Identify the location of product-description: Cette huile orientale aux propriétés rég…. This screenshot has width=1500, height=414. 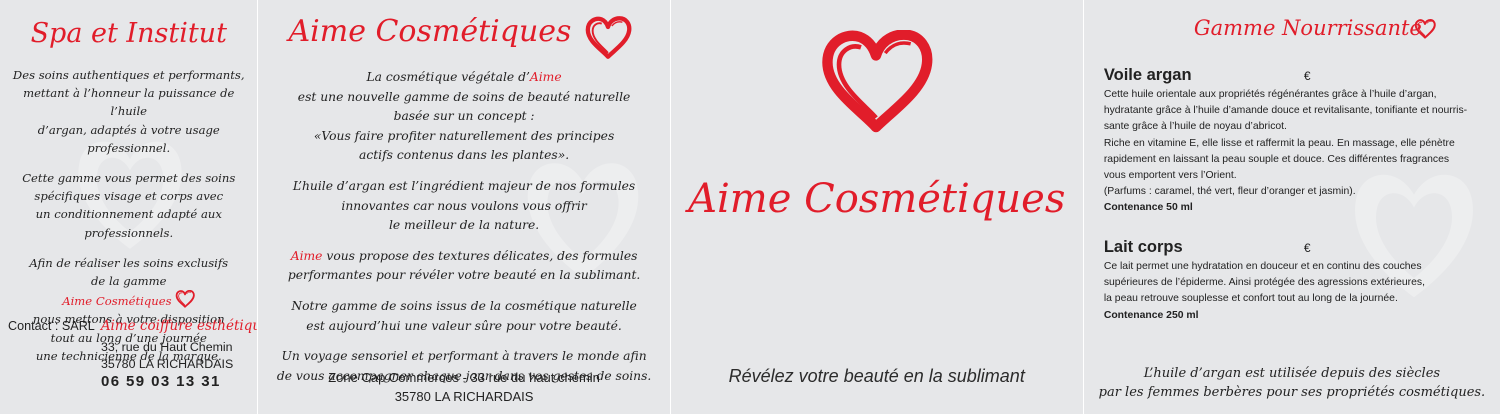
(1293, 143).